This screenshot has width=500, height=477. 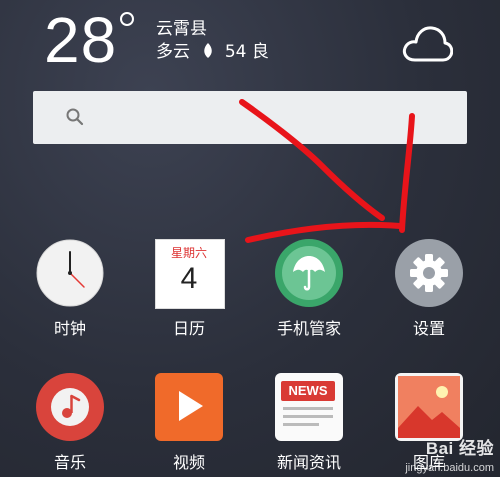 What do you see at coordinates (173, 52) in the screenshot?
I see `weather-condition: 多云` at bounding box center [173, 52].